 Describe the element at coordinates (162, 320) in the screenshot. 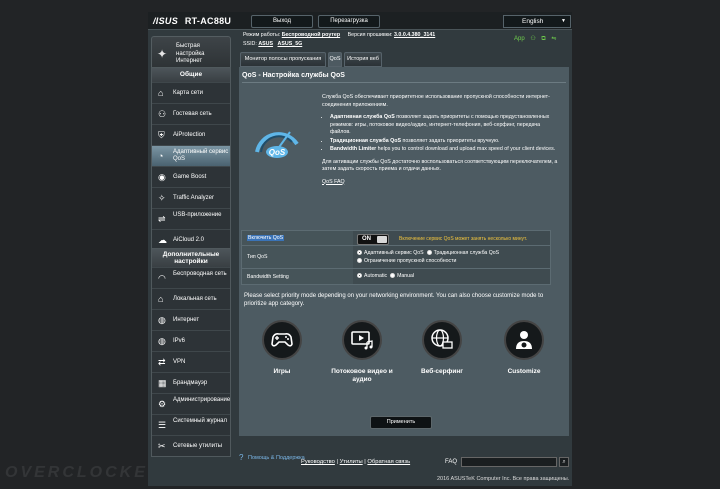

I see `globe-icon: ◍` at that location.